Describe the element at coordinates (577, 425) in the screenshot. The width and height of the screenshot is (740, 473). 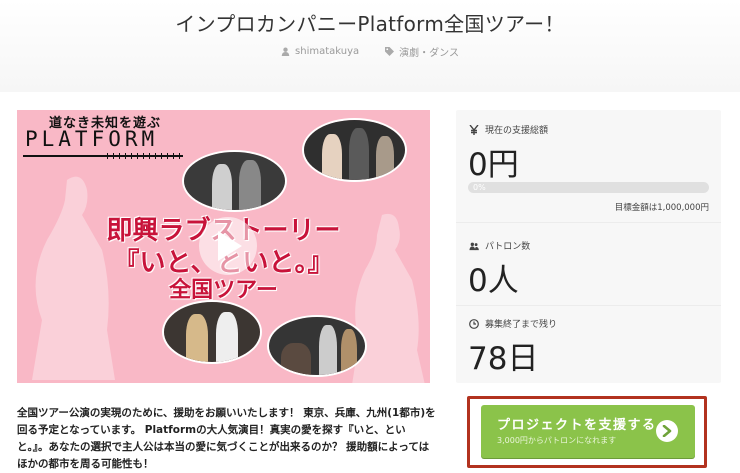
I see `support-button-label: プロジェクトを支援する` at that location.